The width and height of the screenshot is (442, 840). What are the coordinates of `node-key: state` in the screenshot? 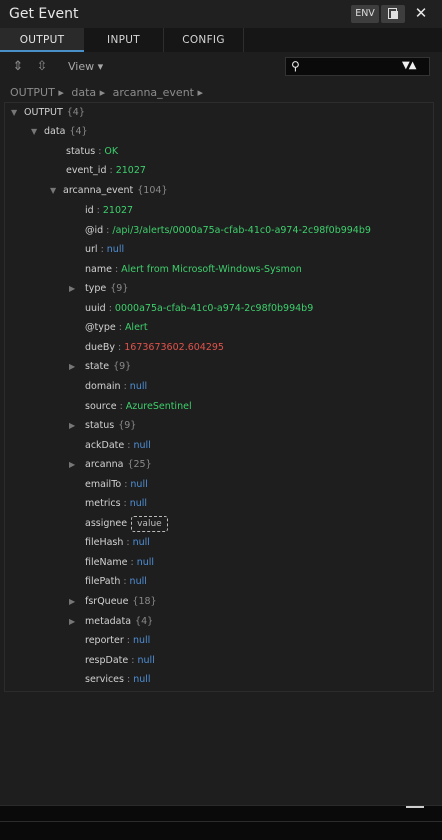 It's located at (97, 366).